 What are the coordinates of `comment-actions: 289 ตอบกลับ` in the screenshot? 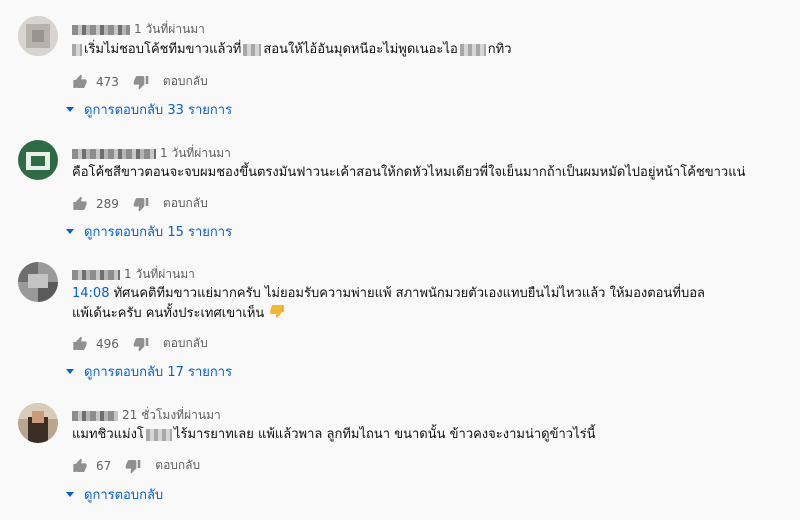 It's located at (140, 203).